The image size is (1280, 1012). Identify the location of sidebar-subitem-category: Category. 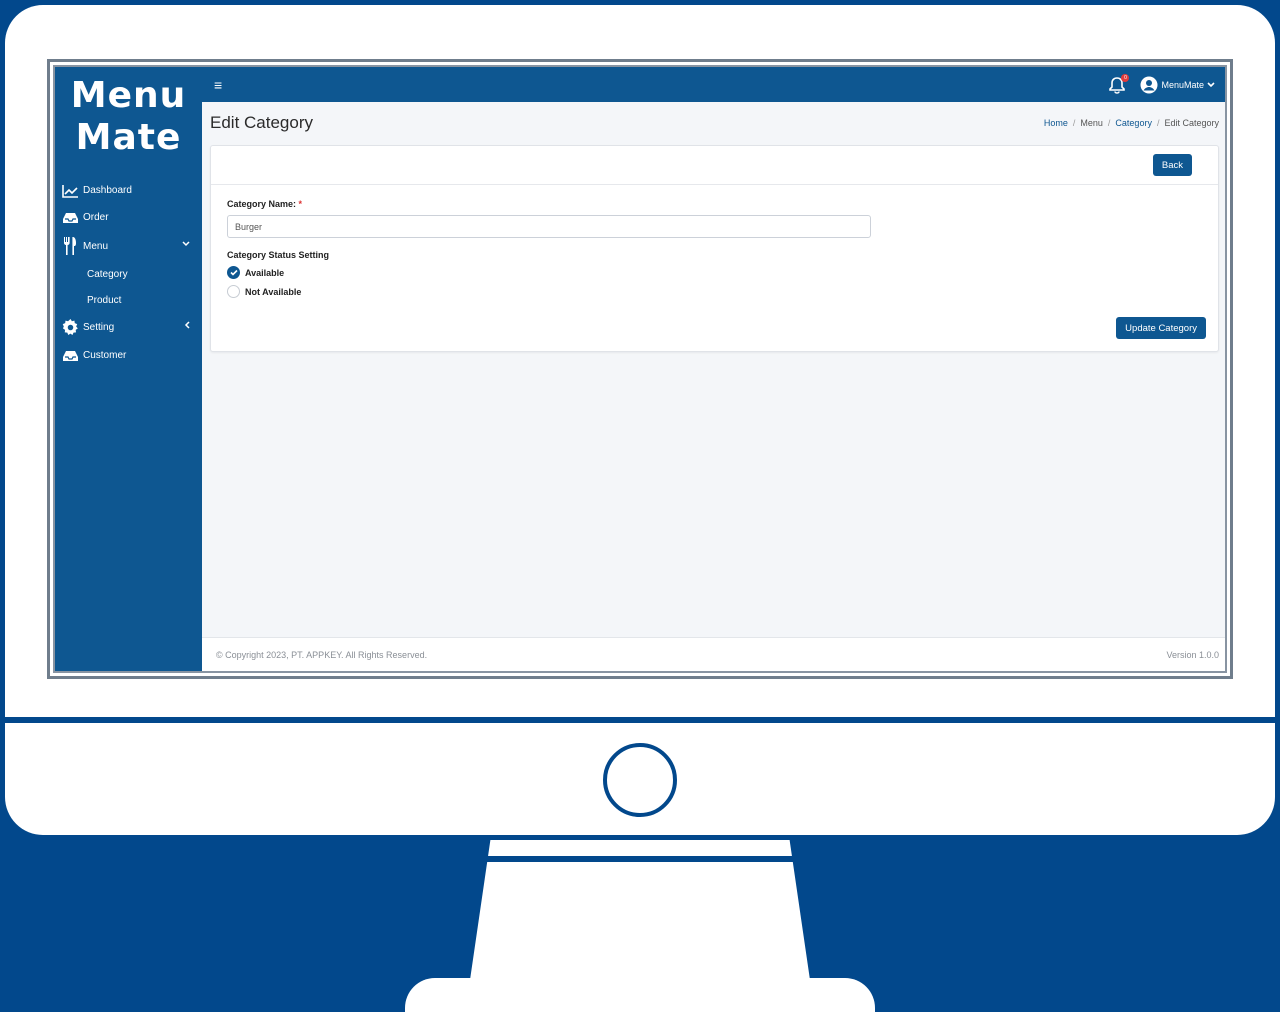
(128, 274).